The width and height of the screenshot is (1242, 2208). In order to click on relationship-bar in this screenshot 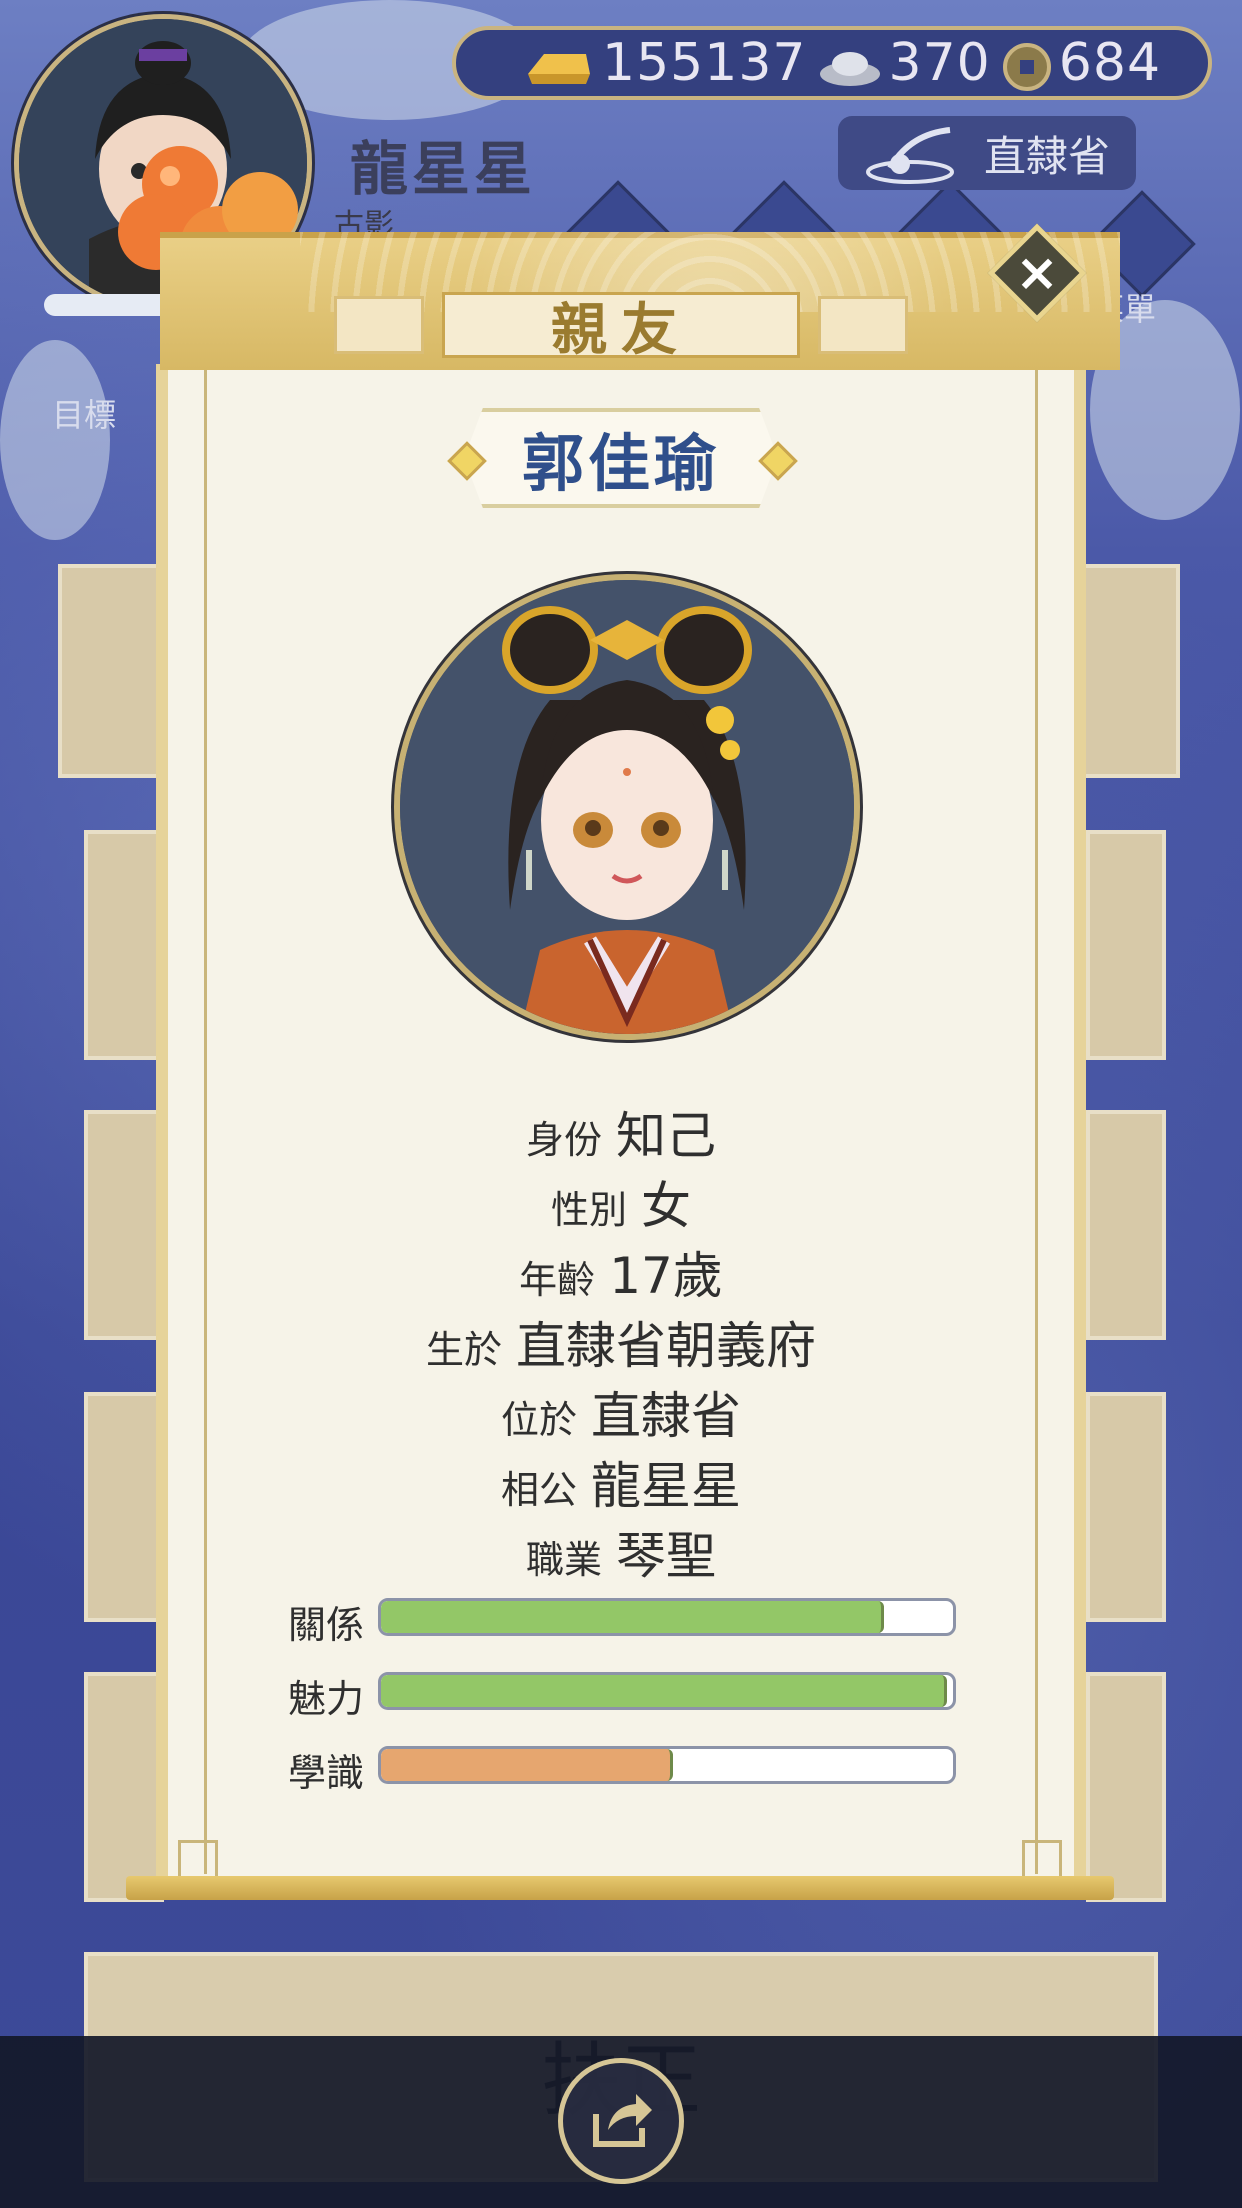, I will do `click(667, 1617)`.